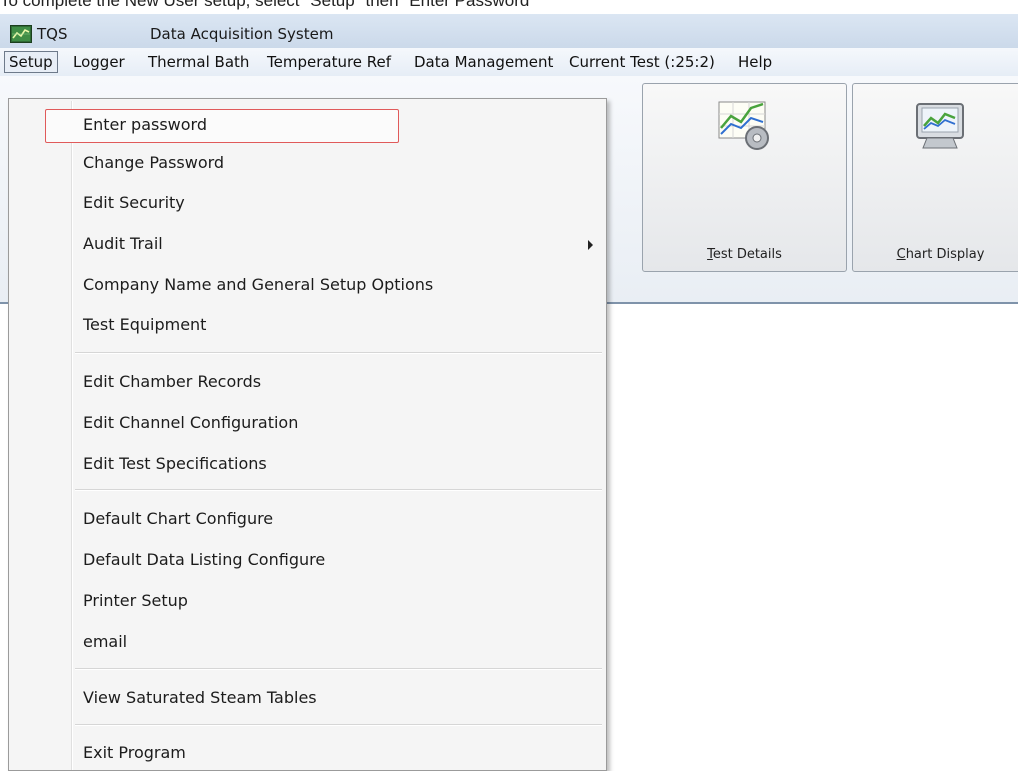  I want to click on menu-temperature-ref: Temperature Ref, so click(329, 62).